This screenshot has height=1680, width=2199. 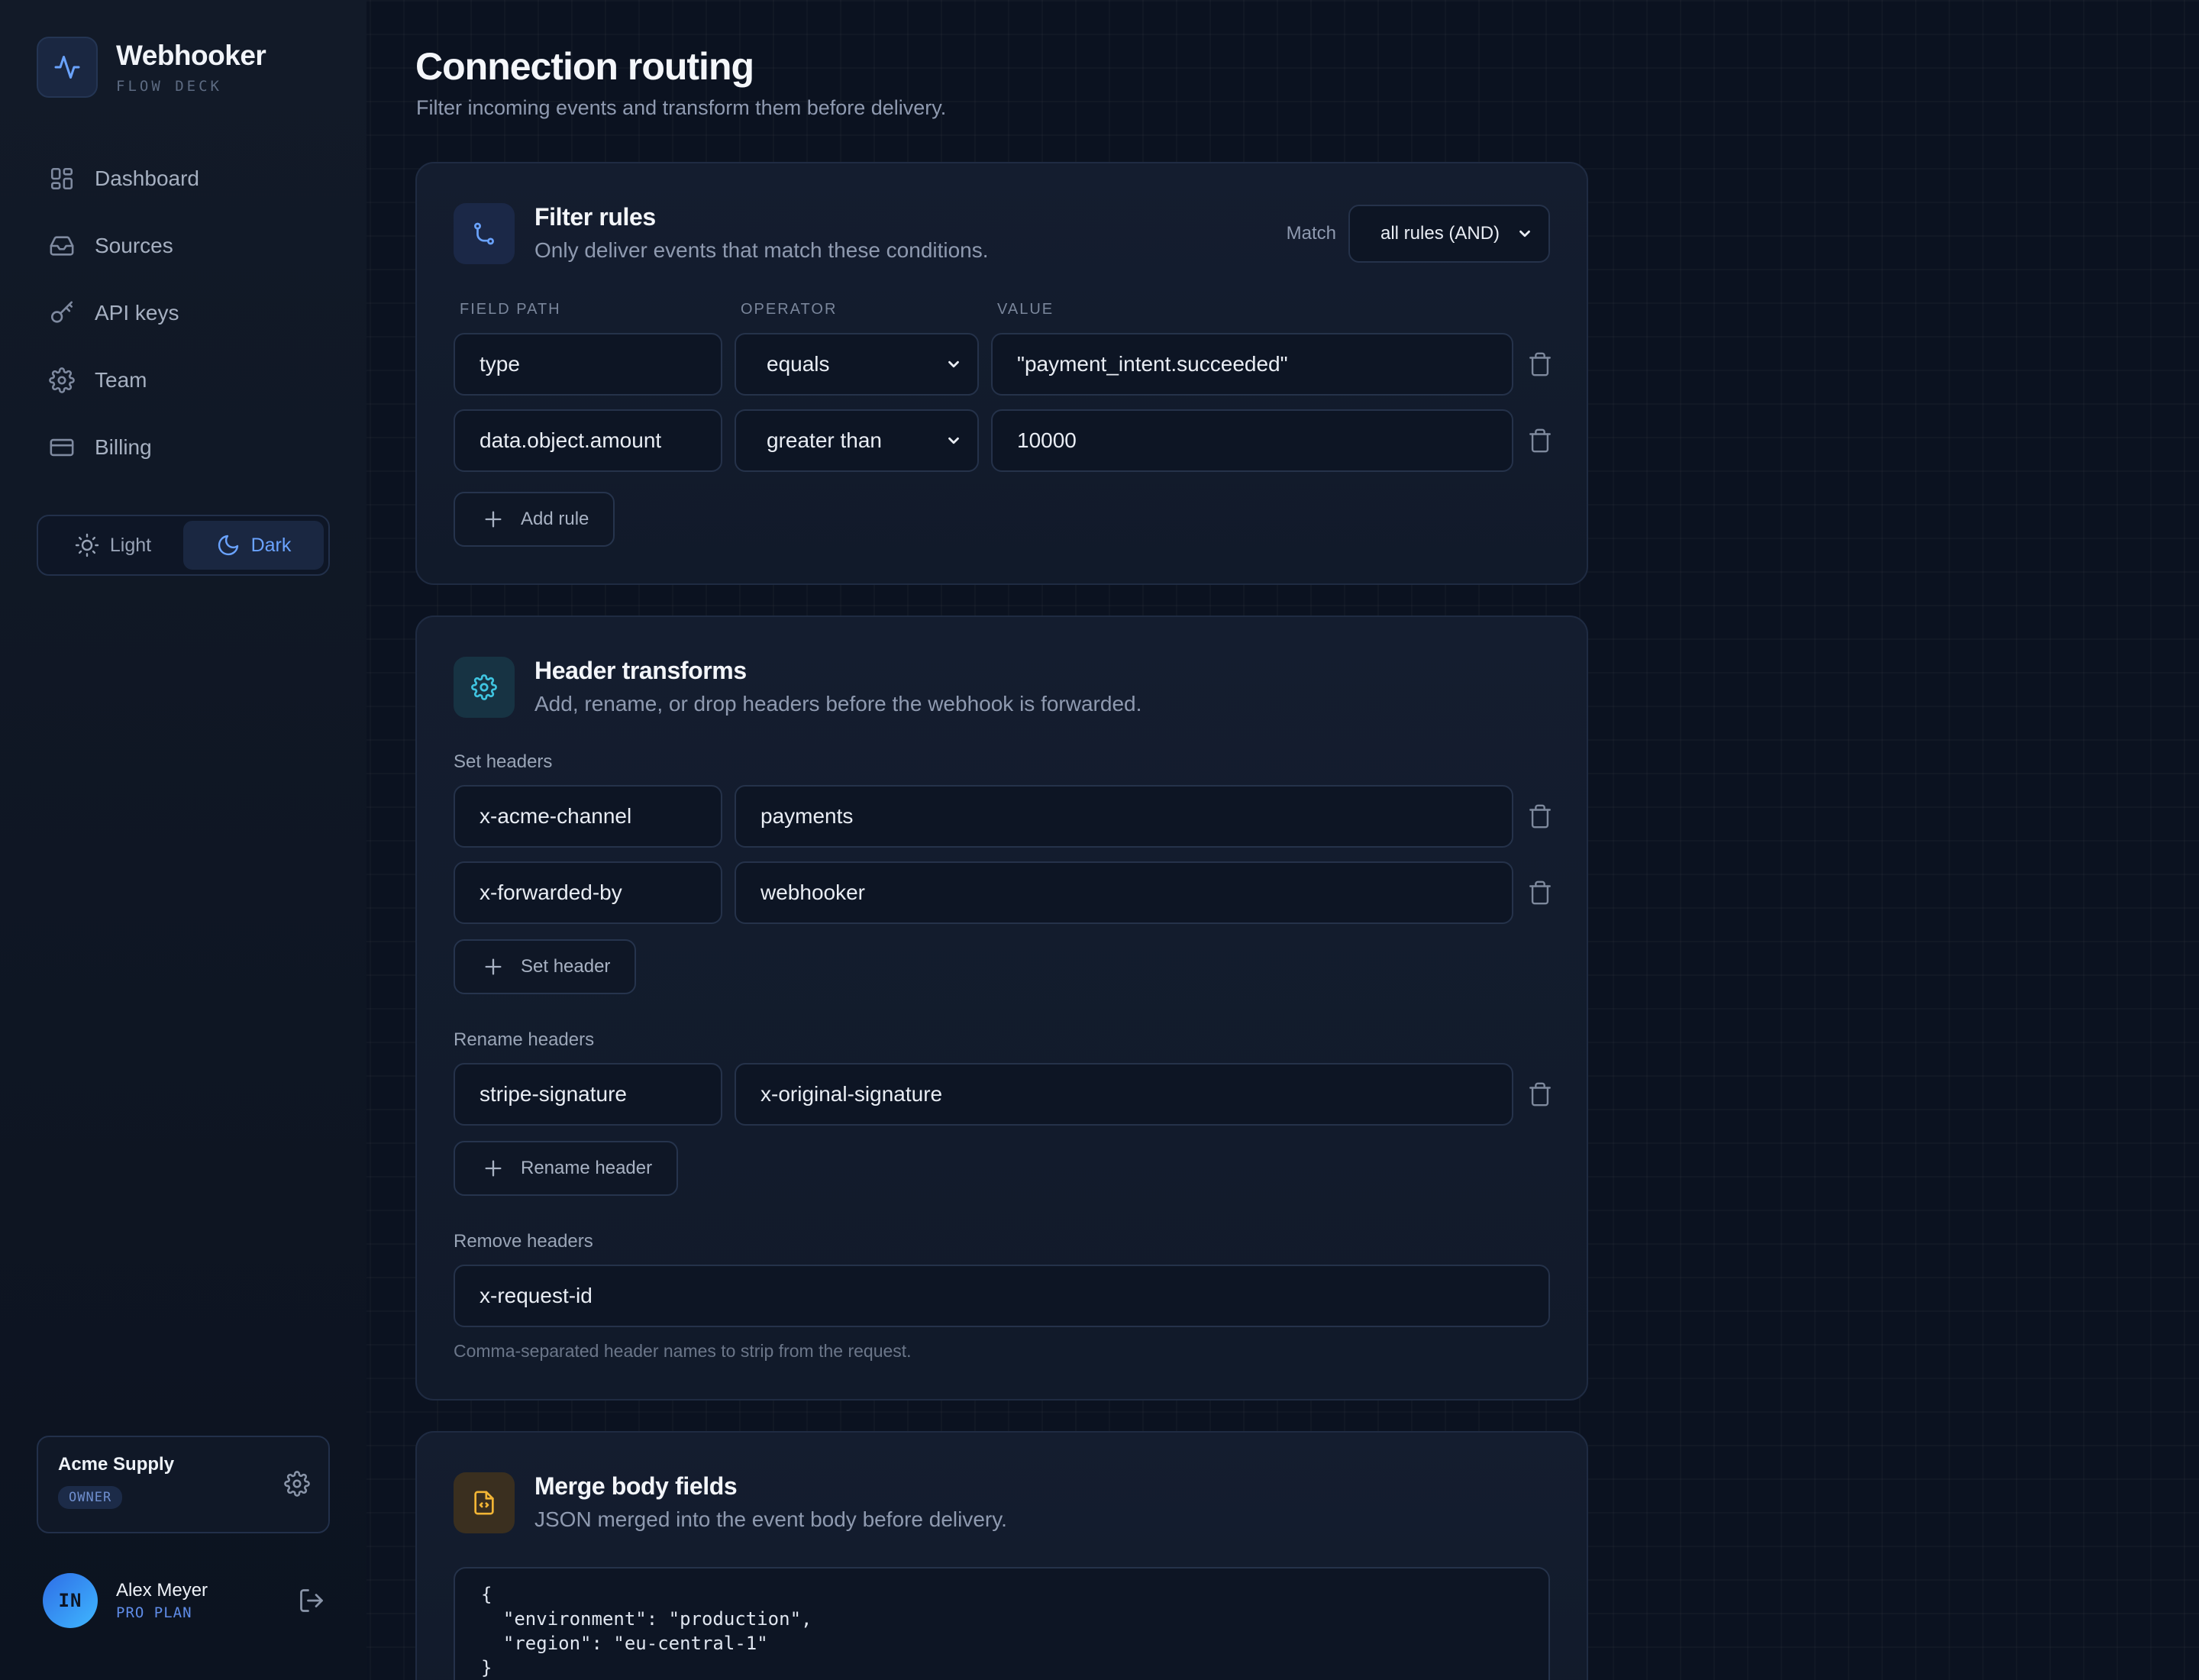 What do you see at coordinates (588, 817) in the screenshot?
I see `header-name-input: x-acme-channel` at bounding box center [588, 817].